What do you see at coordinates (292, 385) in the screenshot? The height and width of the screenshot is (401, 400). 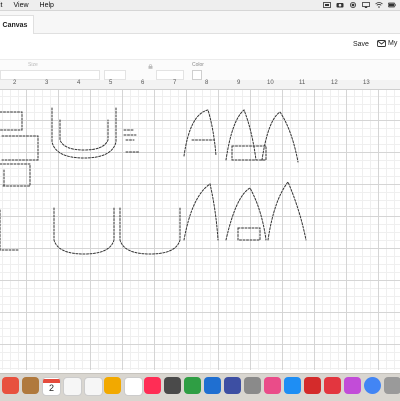 I see `dock-app-store-icon` at bounding box center [292, 385].